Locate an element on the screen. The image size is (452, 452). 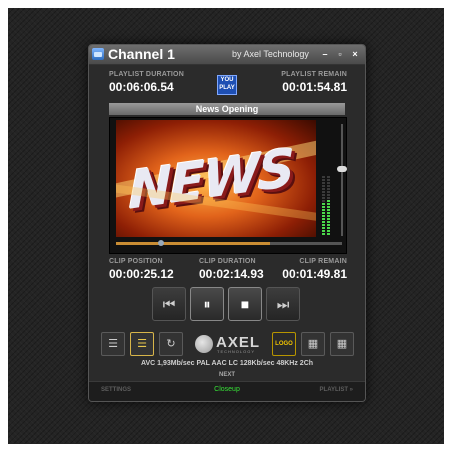
list-icon: ☰ is located at coordinates (113, 344).